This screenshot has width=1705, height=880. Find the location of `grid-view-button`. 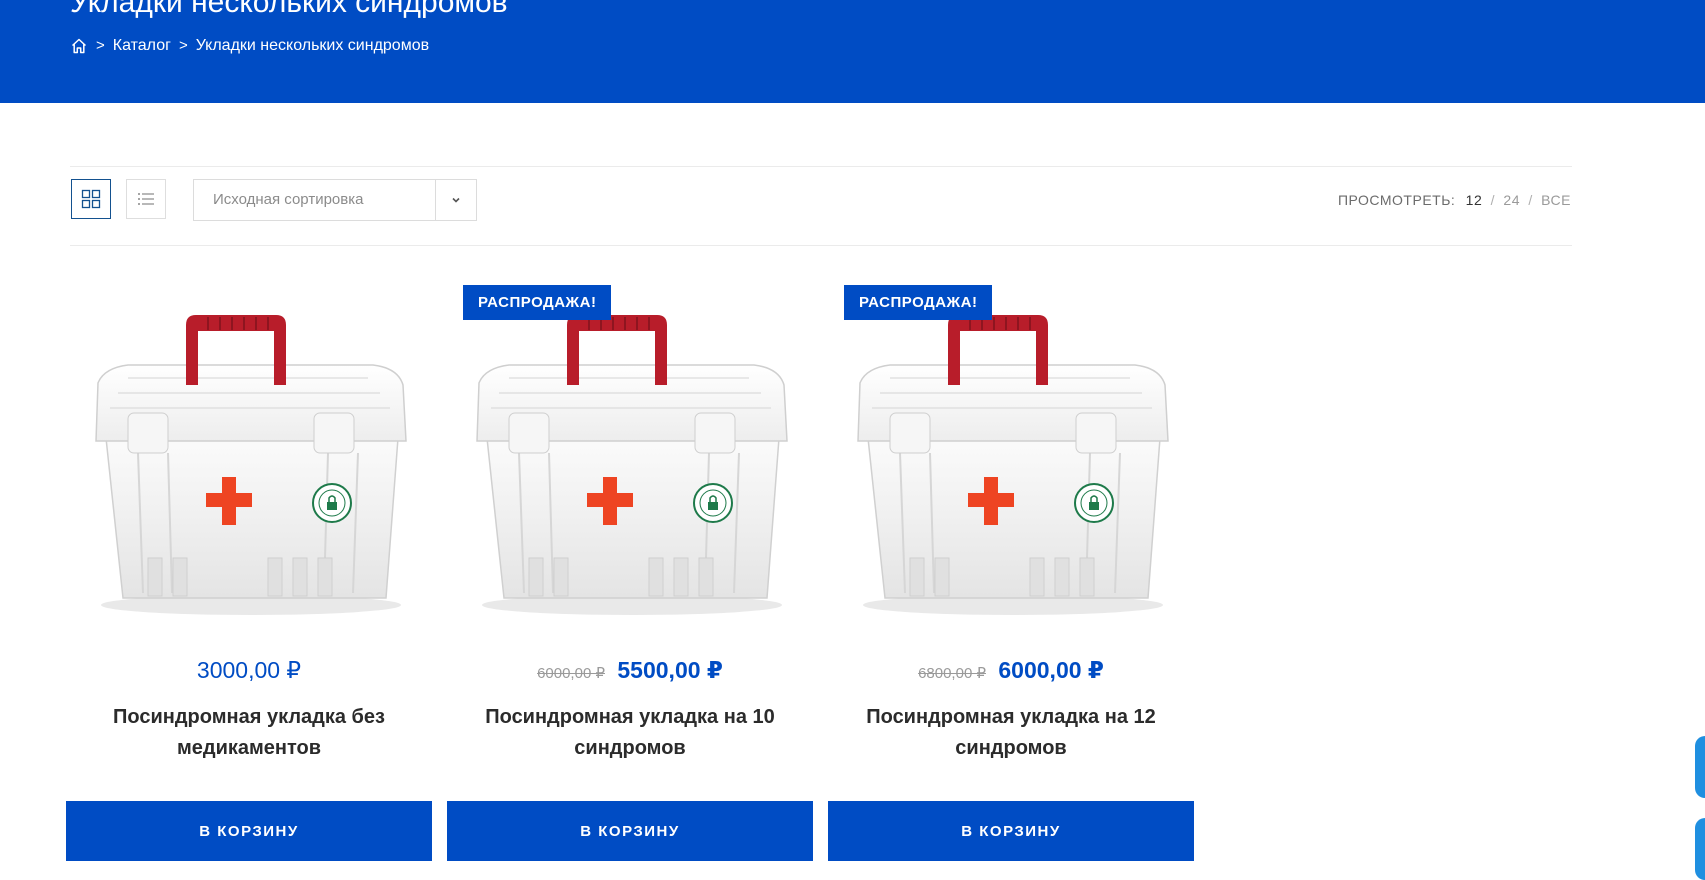

grid-view-button is located at coordinates (91, 199).